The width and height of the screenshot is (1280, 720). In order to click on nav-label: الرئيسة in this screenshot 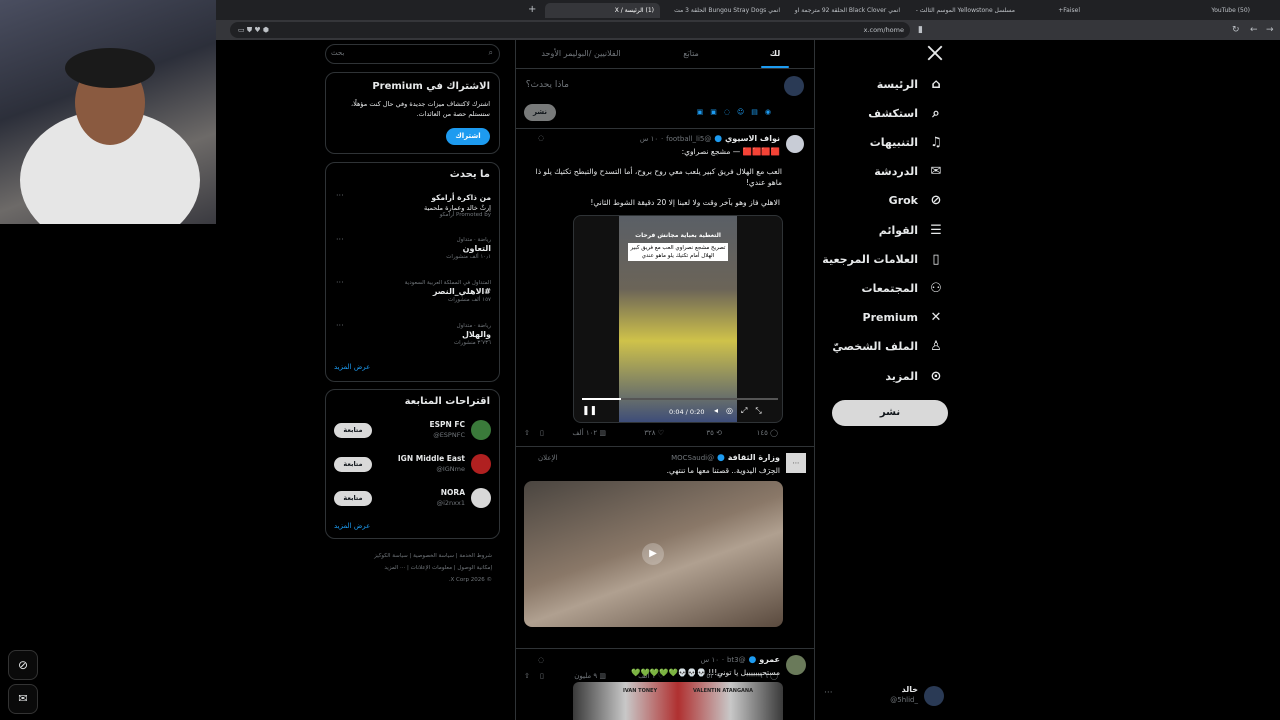, I will do `click(897, 84)`.